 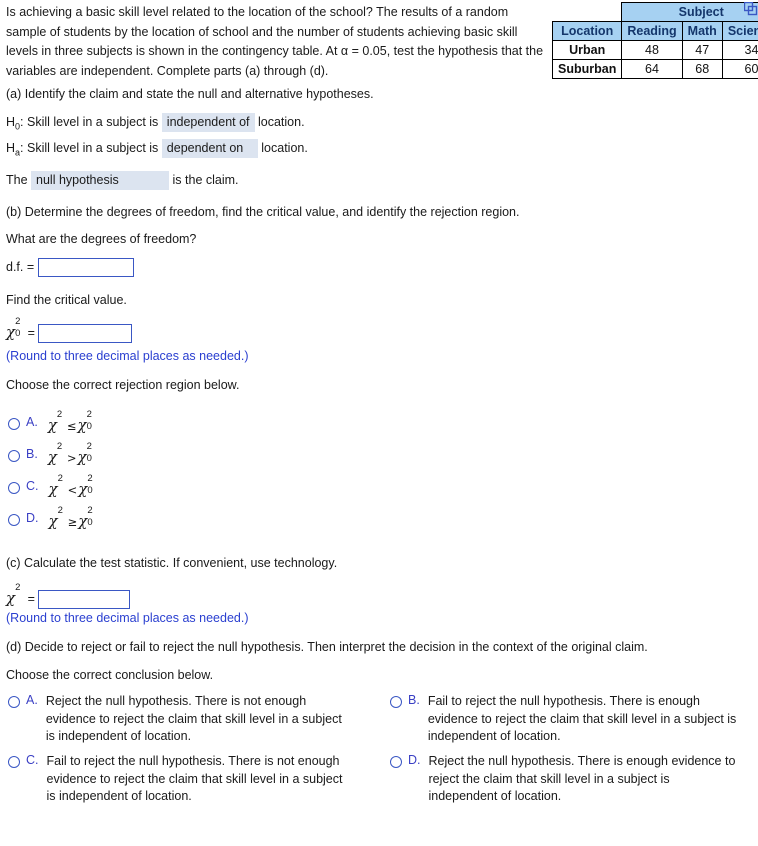 I want to click on relation-symbol: ≤, so click(x=71, y=426).